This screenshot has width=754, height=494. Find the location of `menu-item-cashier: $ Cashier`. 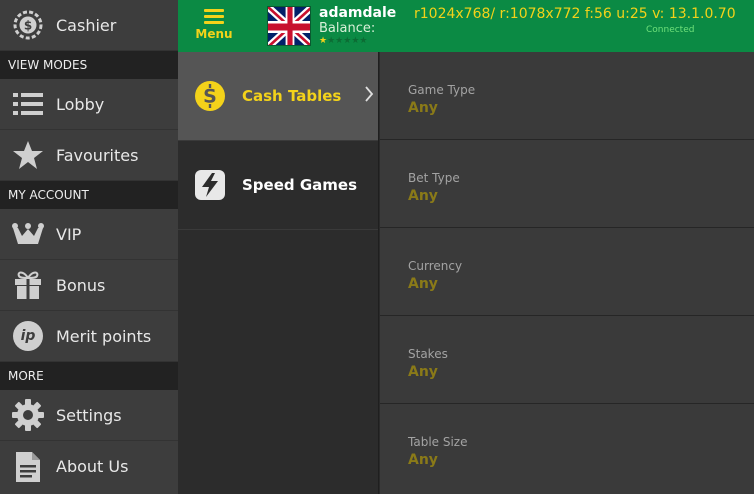

menu-item-cashier: $ Cashier is located at coordinates (89, 25).